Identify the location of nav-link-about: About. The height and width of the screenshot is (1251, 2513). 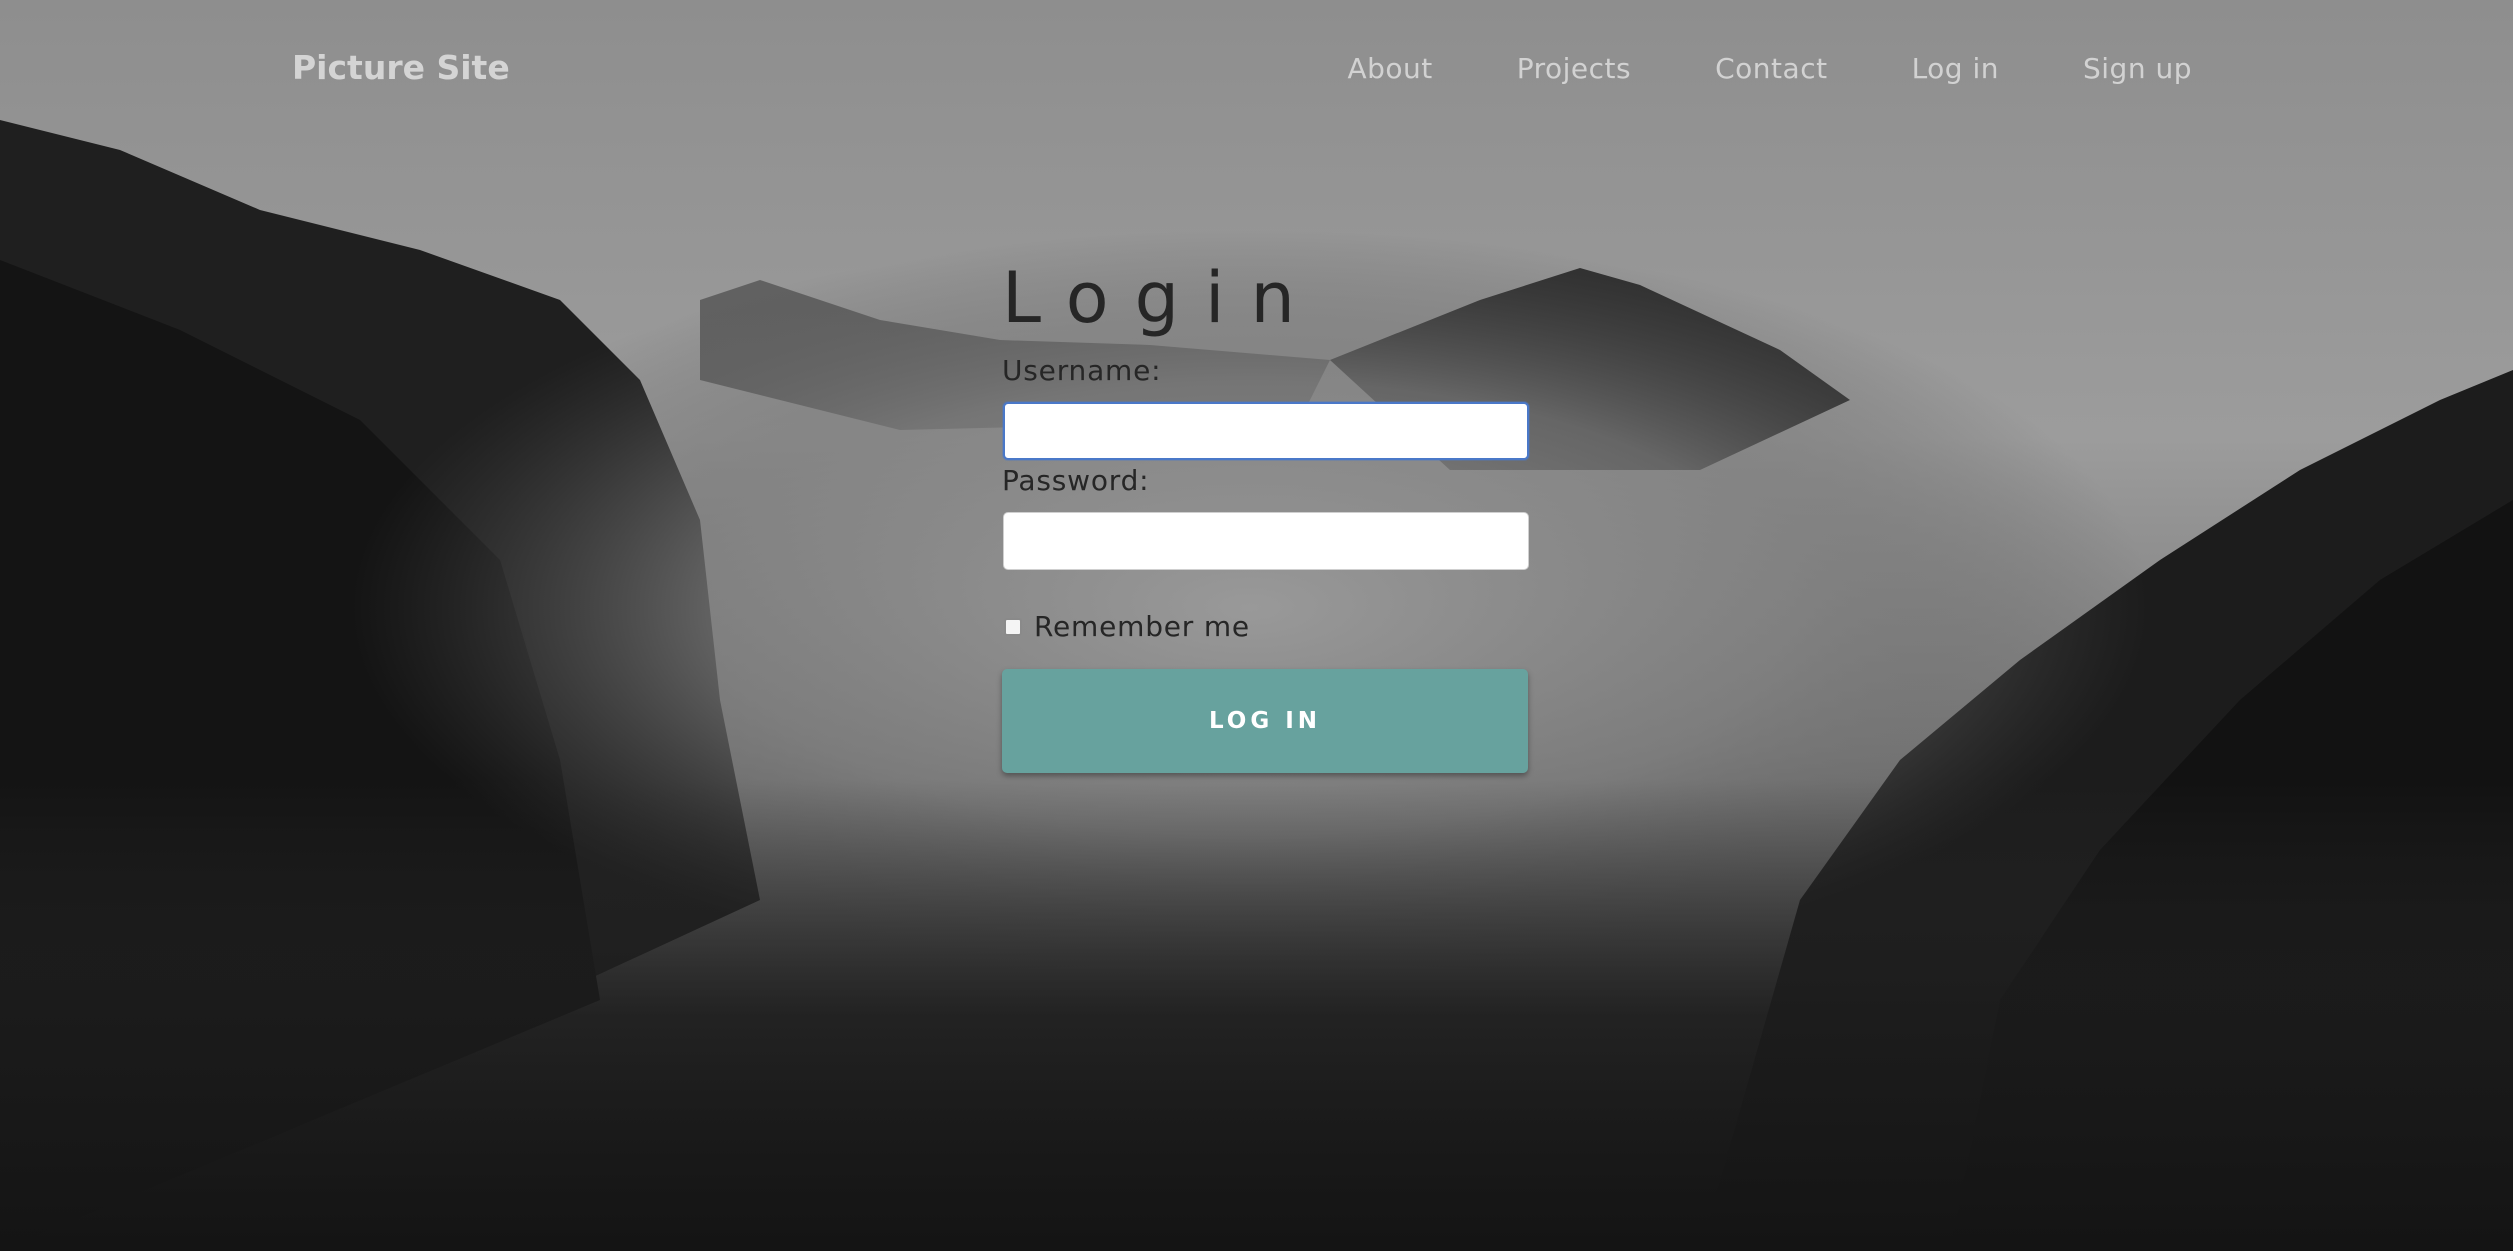
(1389, 68).